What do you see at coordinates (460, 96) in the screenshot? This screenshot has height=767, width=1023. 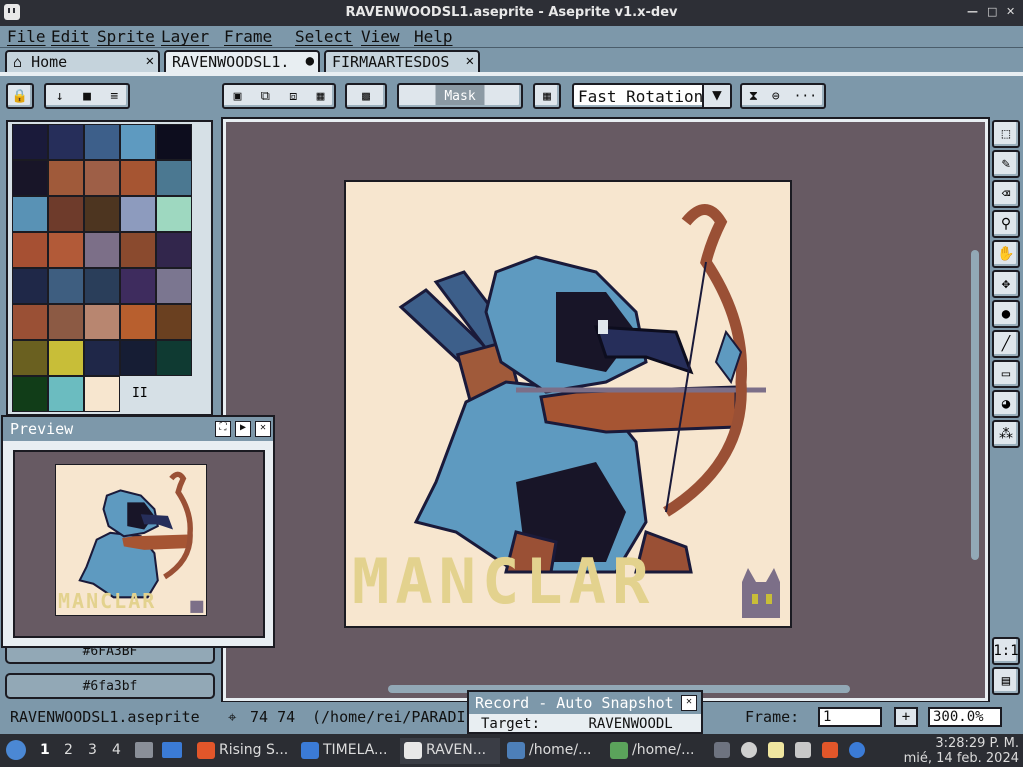 I see `mask-color-button: Mask` at bounding box center [460, 96].